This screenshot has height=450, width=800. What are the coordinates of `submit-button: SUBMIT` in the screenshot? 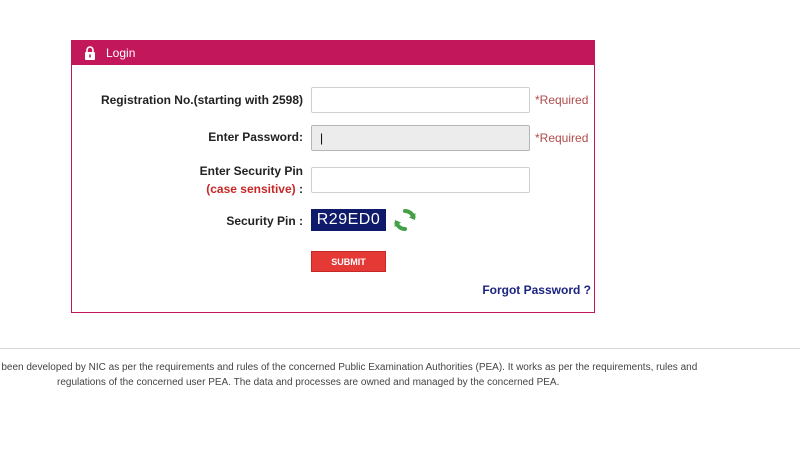 It's located at (348, 261).